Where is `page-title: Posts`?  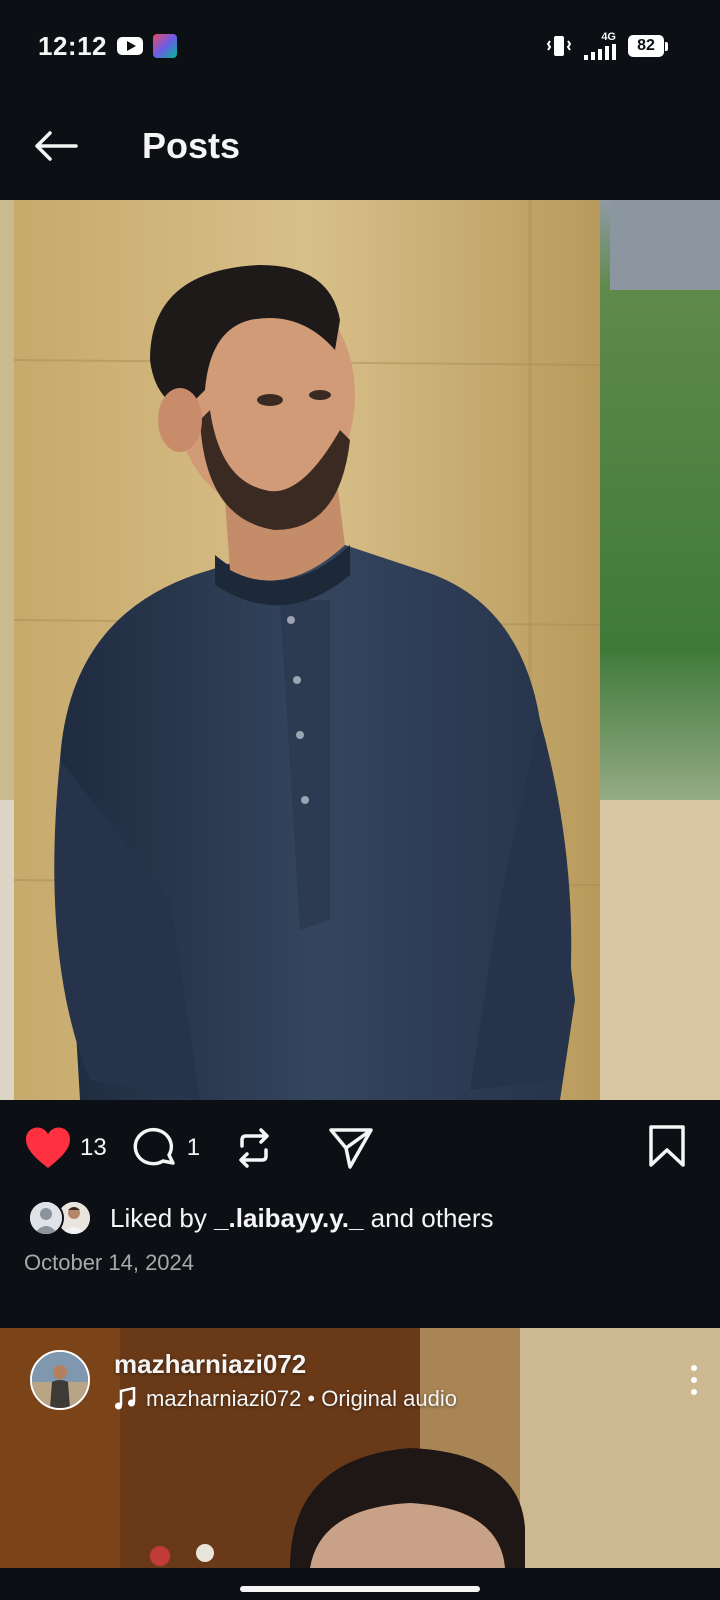 page-title: Posts is located at coordinates (191, 145).